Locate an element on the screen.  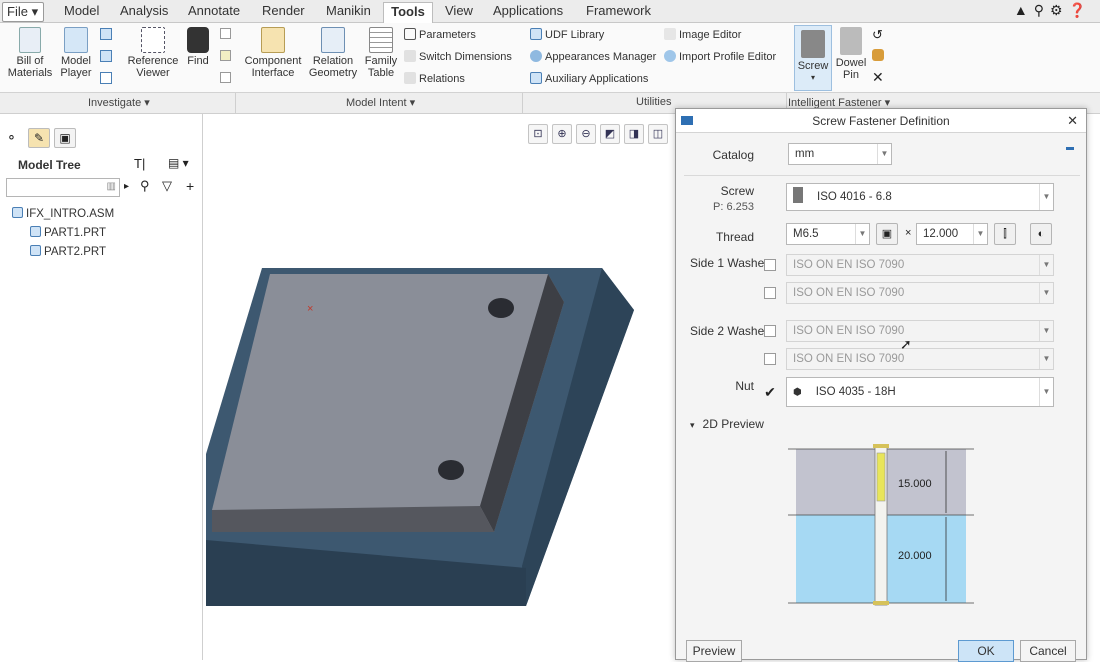
redo-icon: ↺ is located at coordinates (877, 35).